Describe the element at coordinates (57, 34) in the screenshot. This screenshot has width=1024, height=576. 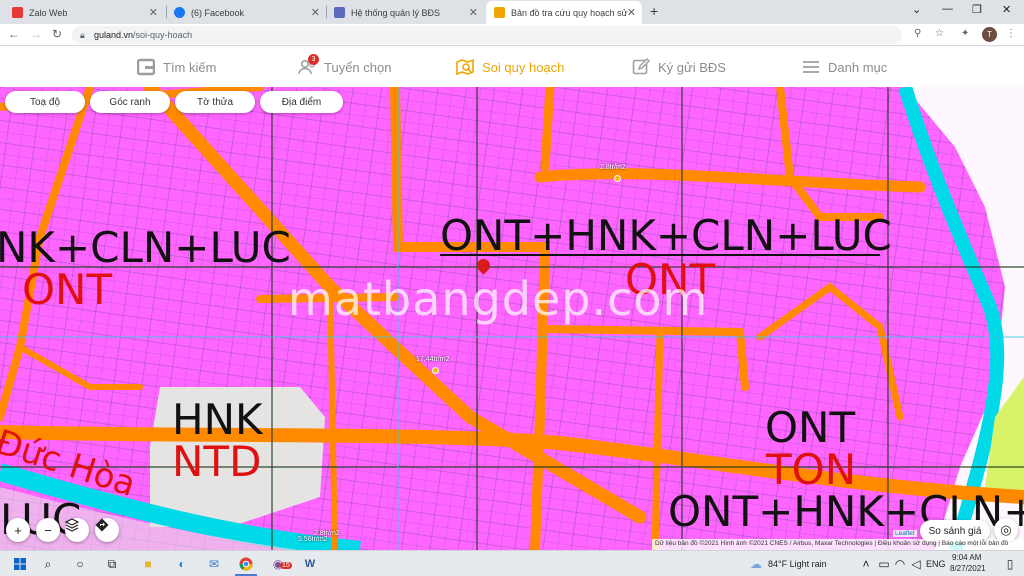
I see `reload-icon: ↻` at that location.